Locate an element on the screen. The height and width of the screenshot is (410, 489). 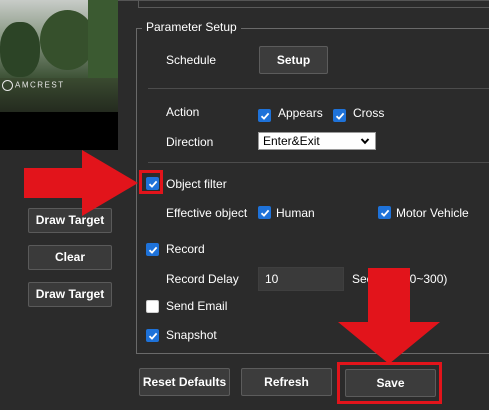
save-button-highlight is located at coordinates (389, 383).